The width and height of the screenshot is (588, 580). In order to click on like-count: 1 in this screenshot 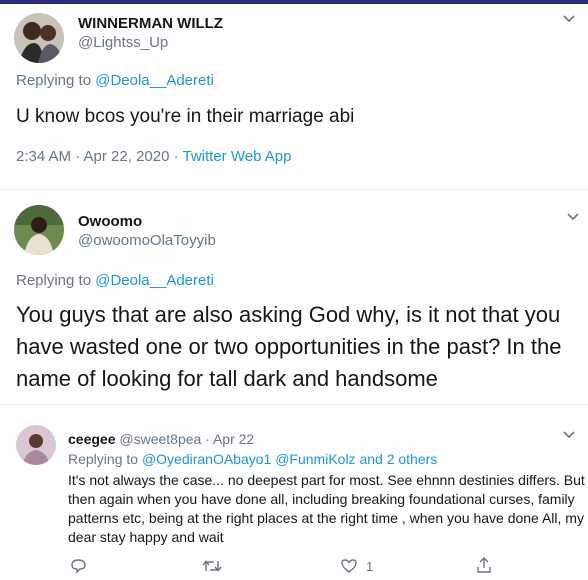, I will do `click(370, 566)`.